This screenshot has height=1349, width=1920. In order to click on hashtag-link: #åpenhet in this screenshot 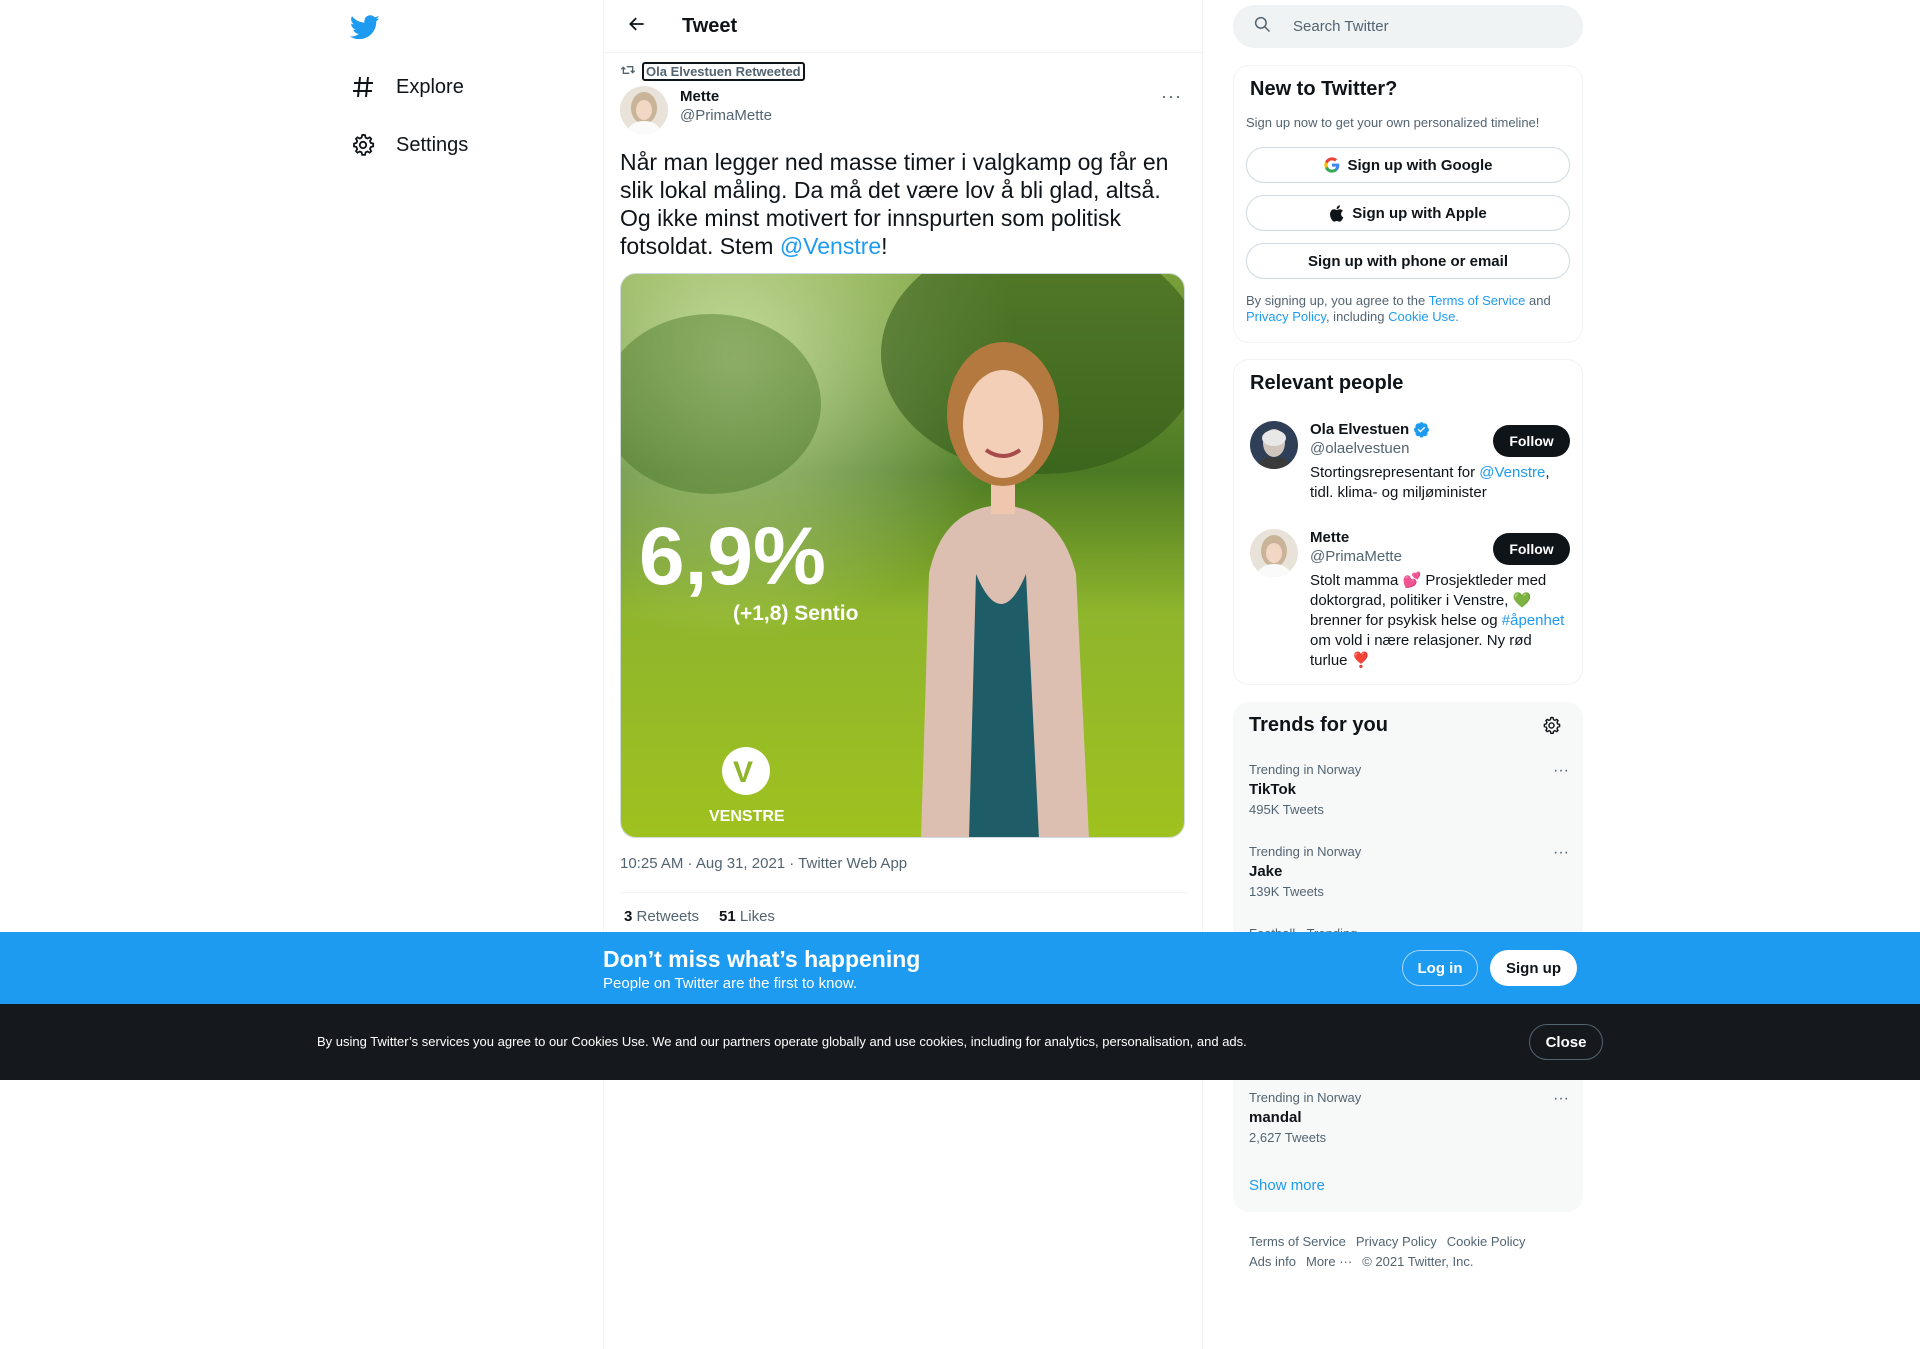, I will do `click(1533, 620)`.